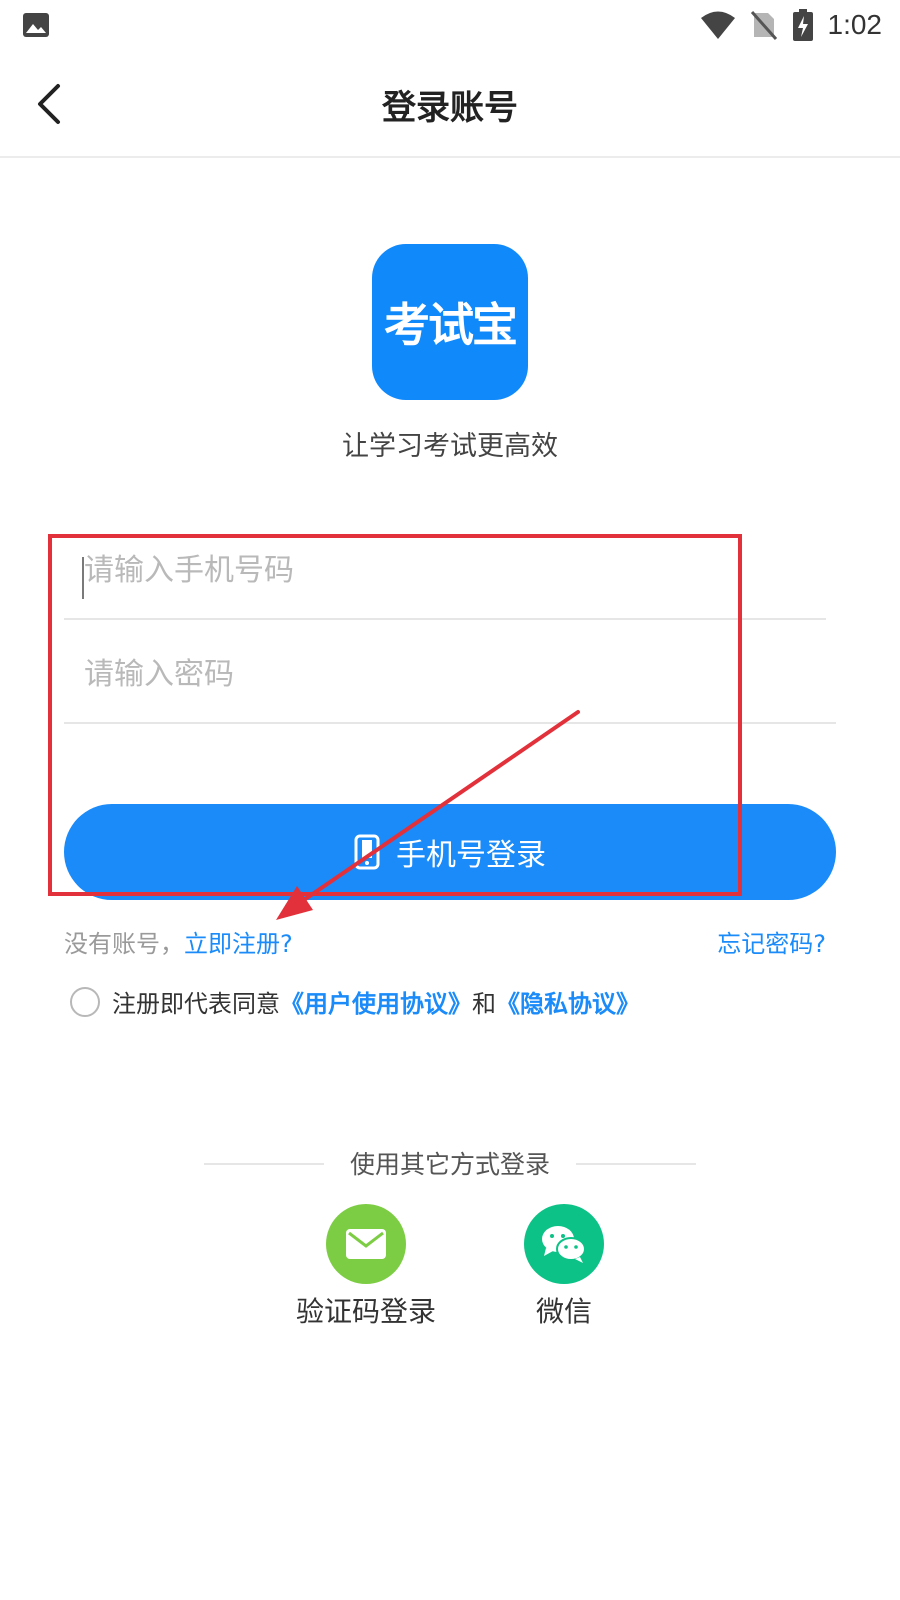 This screenshot has height=1600, width=900. What do you see at coordinates (771, 941) in the screenshot?
I see `forgot-password-link: 忘记密码?` at bounding box center [771, 941].